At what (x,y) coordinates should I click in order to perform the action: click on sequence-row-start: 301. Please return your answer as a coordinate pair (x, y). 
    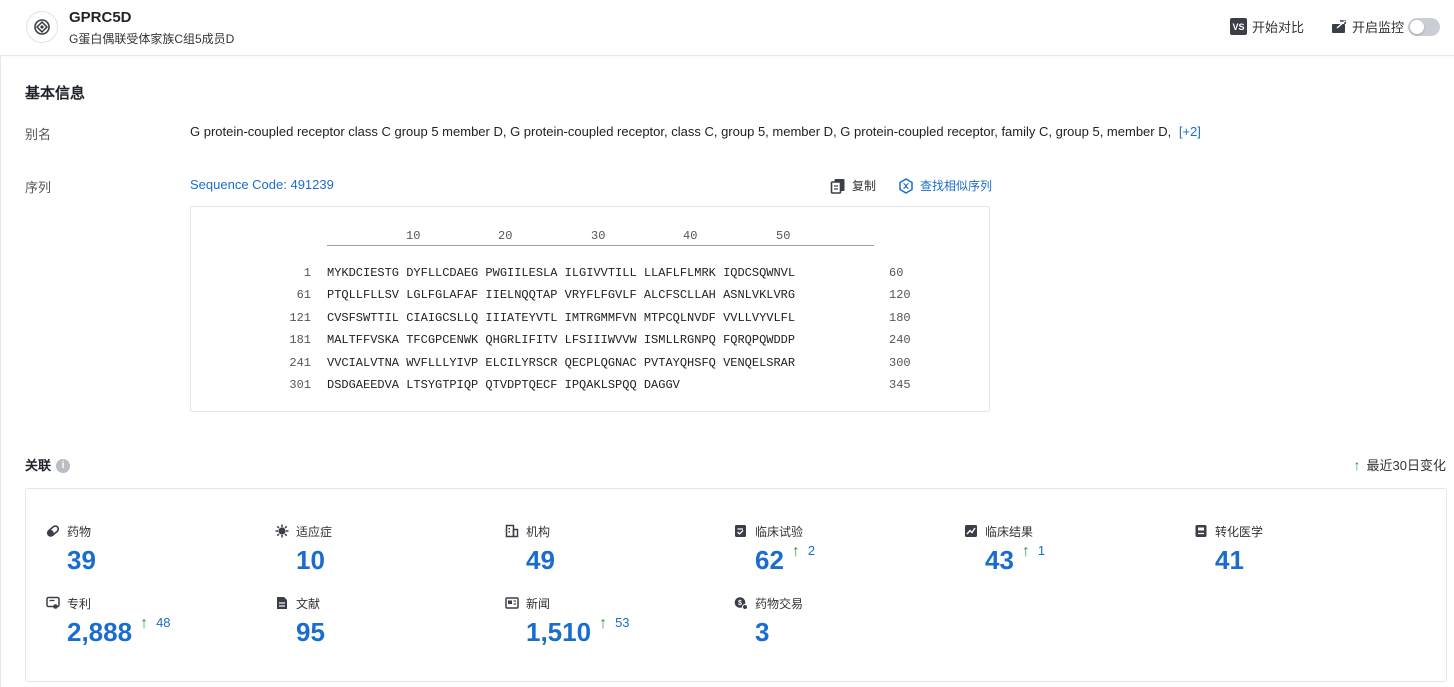
    Looking at the image, I should click on (300, 385).